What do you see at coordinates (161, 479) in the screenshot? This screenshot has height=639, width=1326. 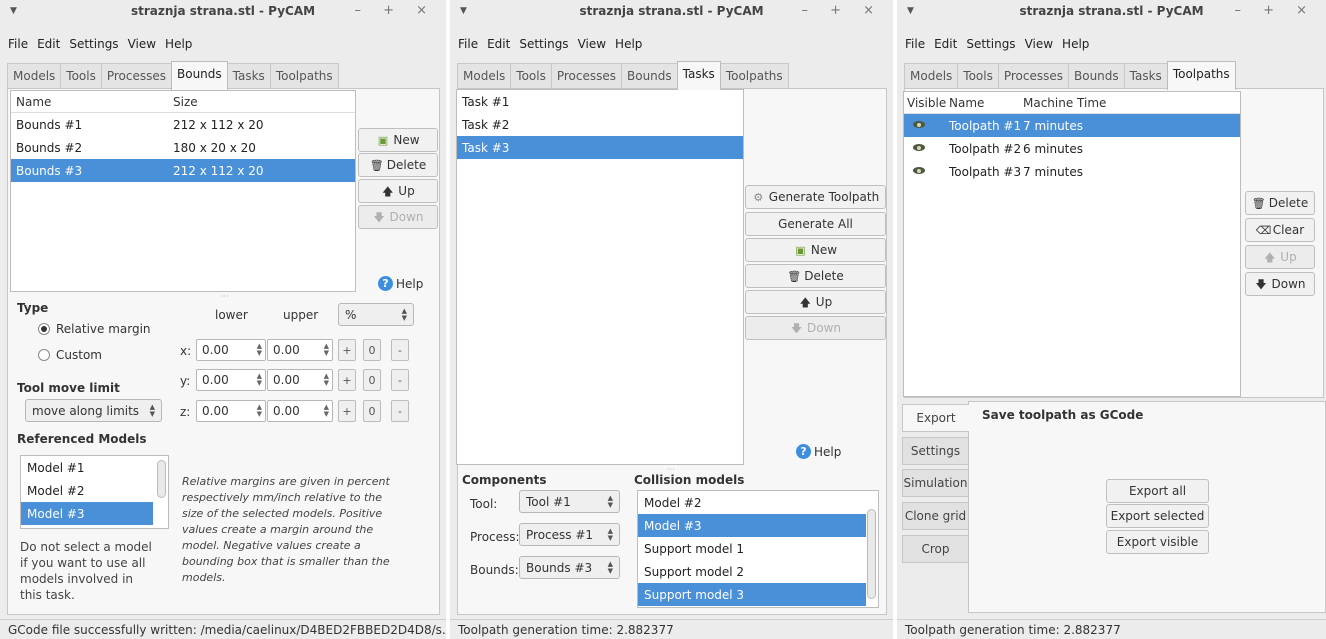 I see `scrollbar` at bounding box center [161, 479].